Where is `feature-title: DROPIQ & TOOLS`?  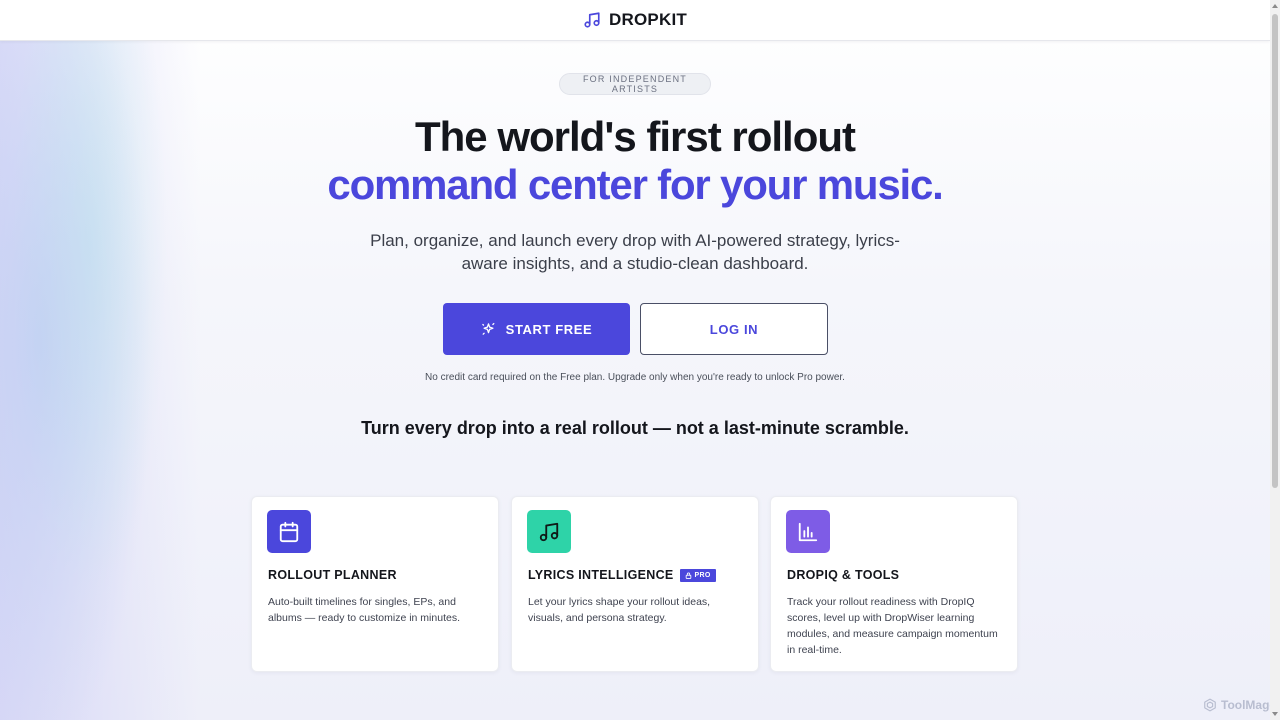
feature-title: DROPIQ & TOOLS is located at coordinates (843, 575).